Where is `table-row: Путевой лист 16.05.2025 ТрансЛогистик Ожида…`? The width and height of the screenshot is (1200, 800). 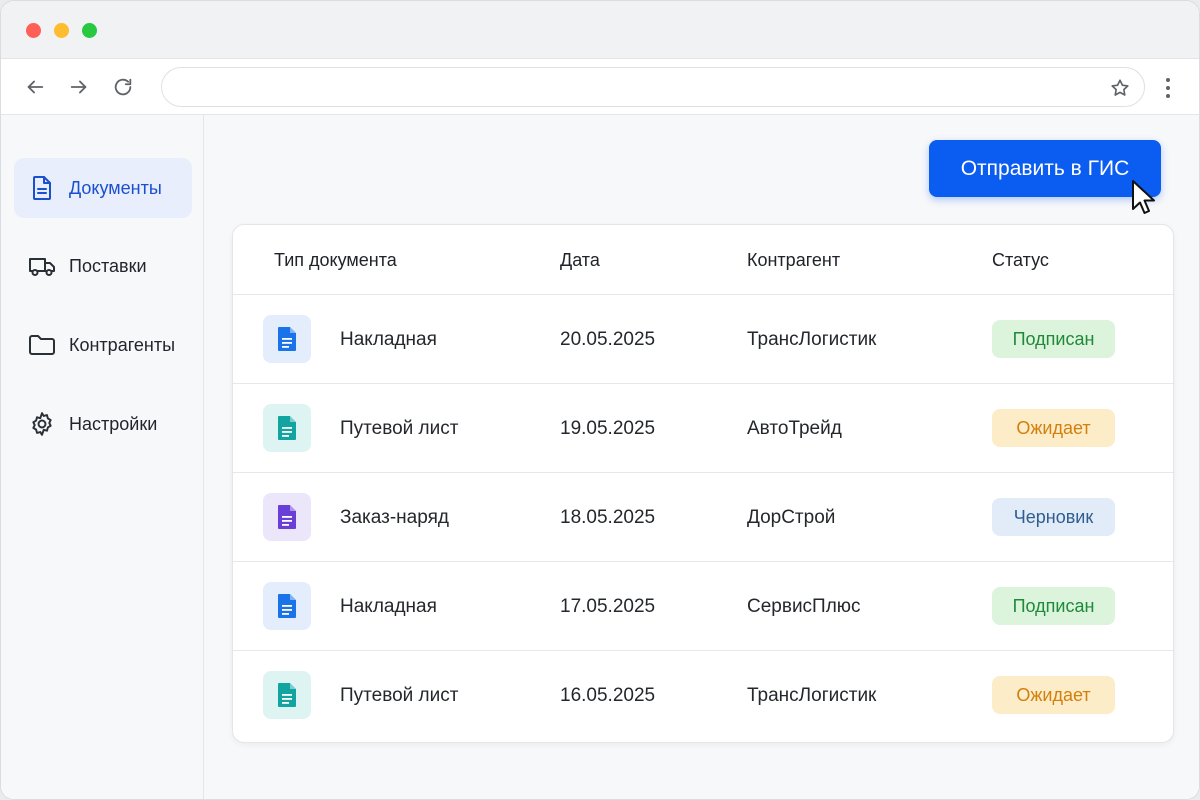
table-row: Путевой лист 16.05.2025 ТрансЛогистик Ожида… is located at coordinates (703, 695).